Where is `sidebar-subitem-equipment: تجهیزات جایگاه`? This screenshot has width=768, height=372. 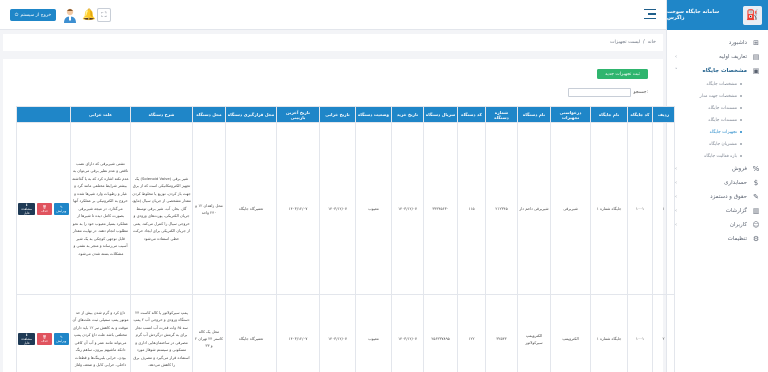 sidebar-subitem-equipment: تجهیزات جایگاه is located at coordinates (717, 132).